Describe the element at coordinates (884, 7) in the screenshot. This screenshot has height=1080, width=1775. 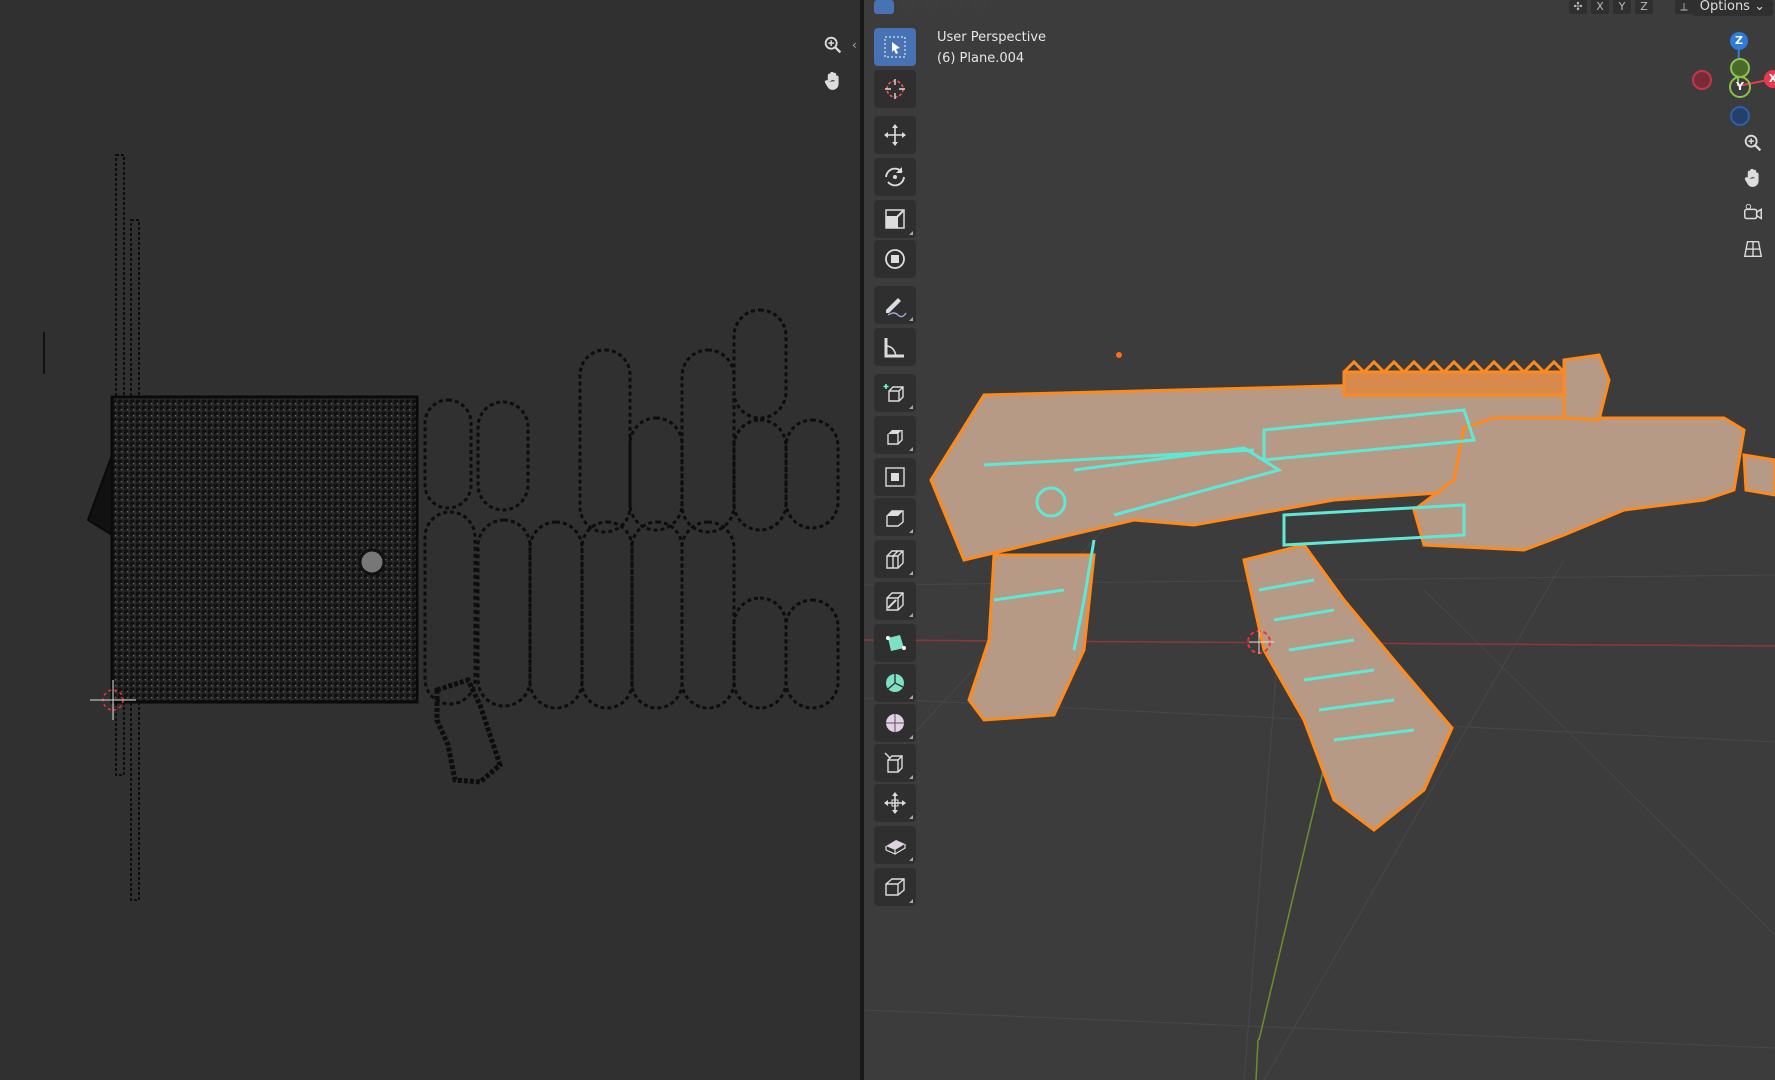
I see `select-new-button` at that location.